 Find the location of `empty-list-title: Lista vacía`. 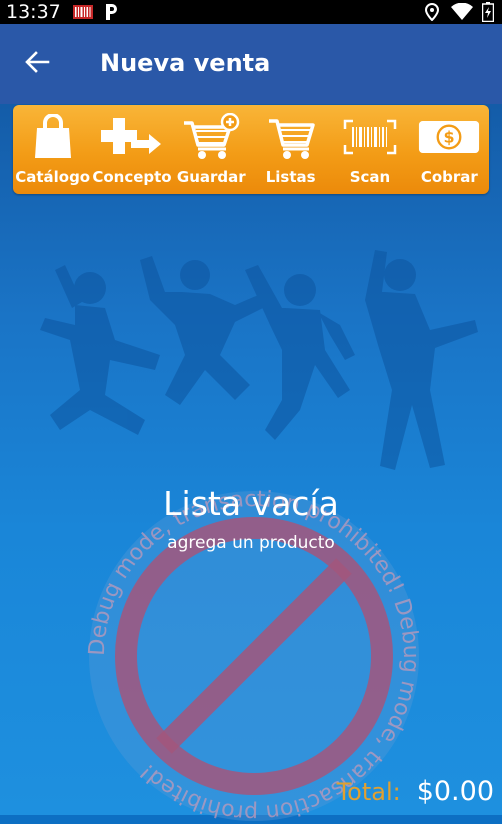

empty-list-title: Lista vacía is located at coordinates (251, 503).